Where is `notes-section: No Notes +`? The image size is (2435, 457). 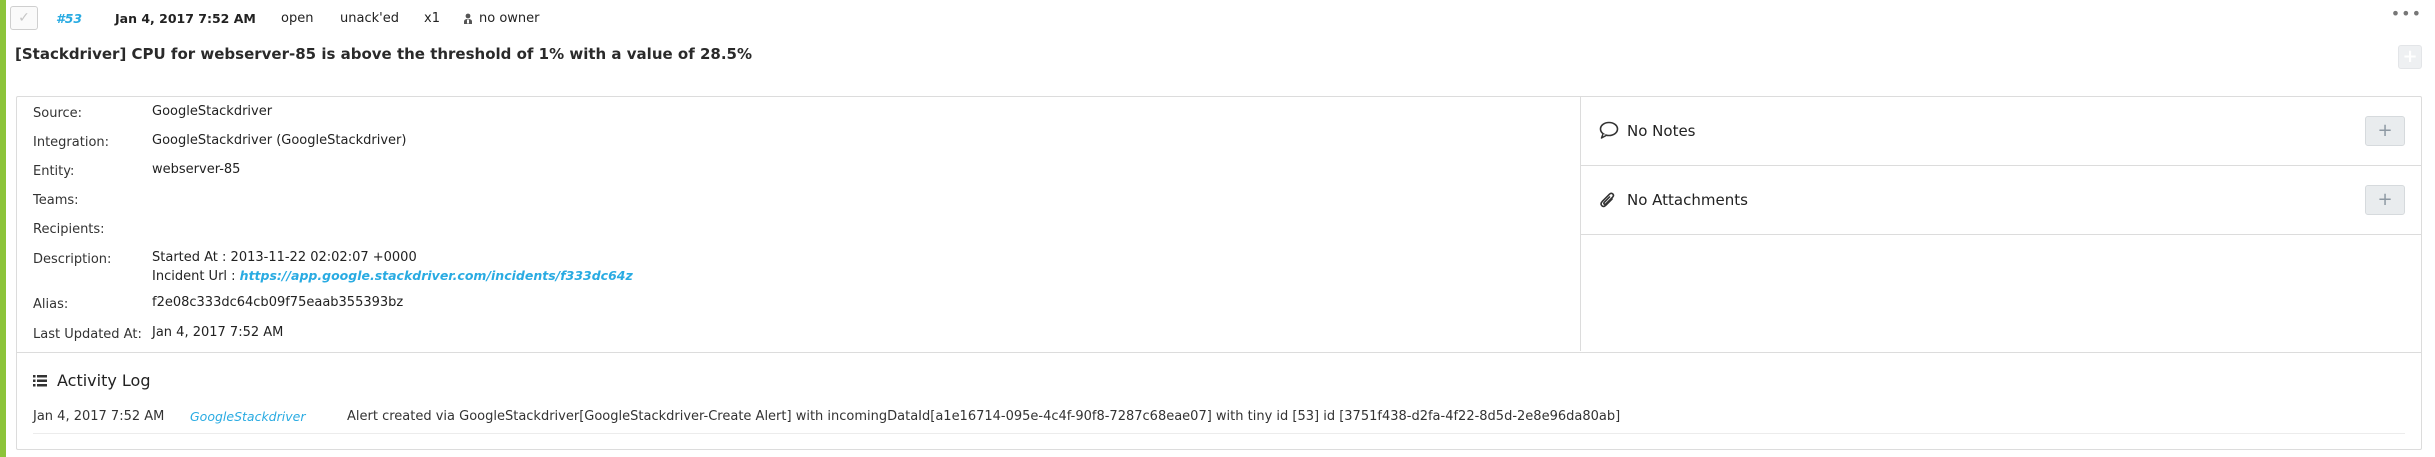
notes-section: No Notes + is located at coordinates (2001, 131).